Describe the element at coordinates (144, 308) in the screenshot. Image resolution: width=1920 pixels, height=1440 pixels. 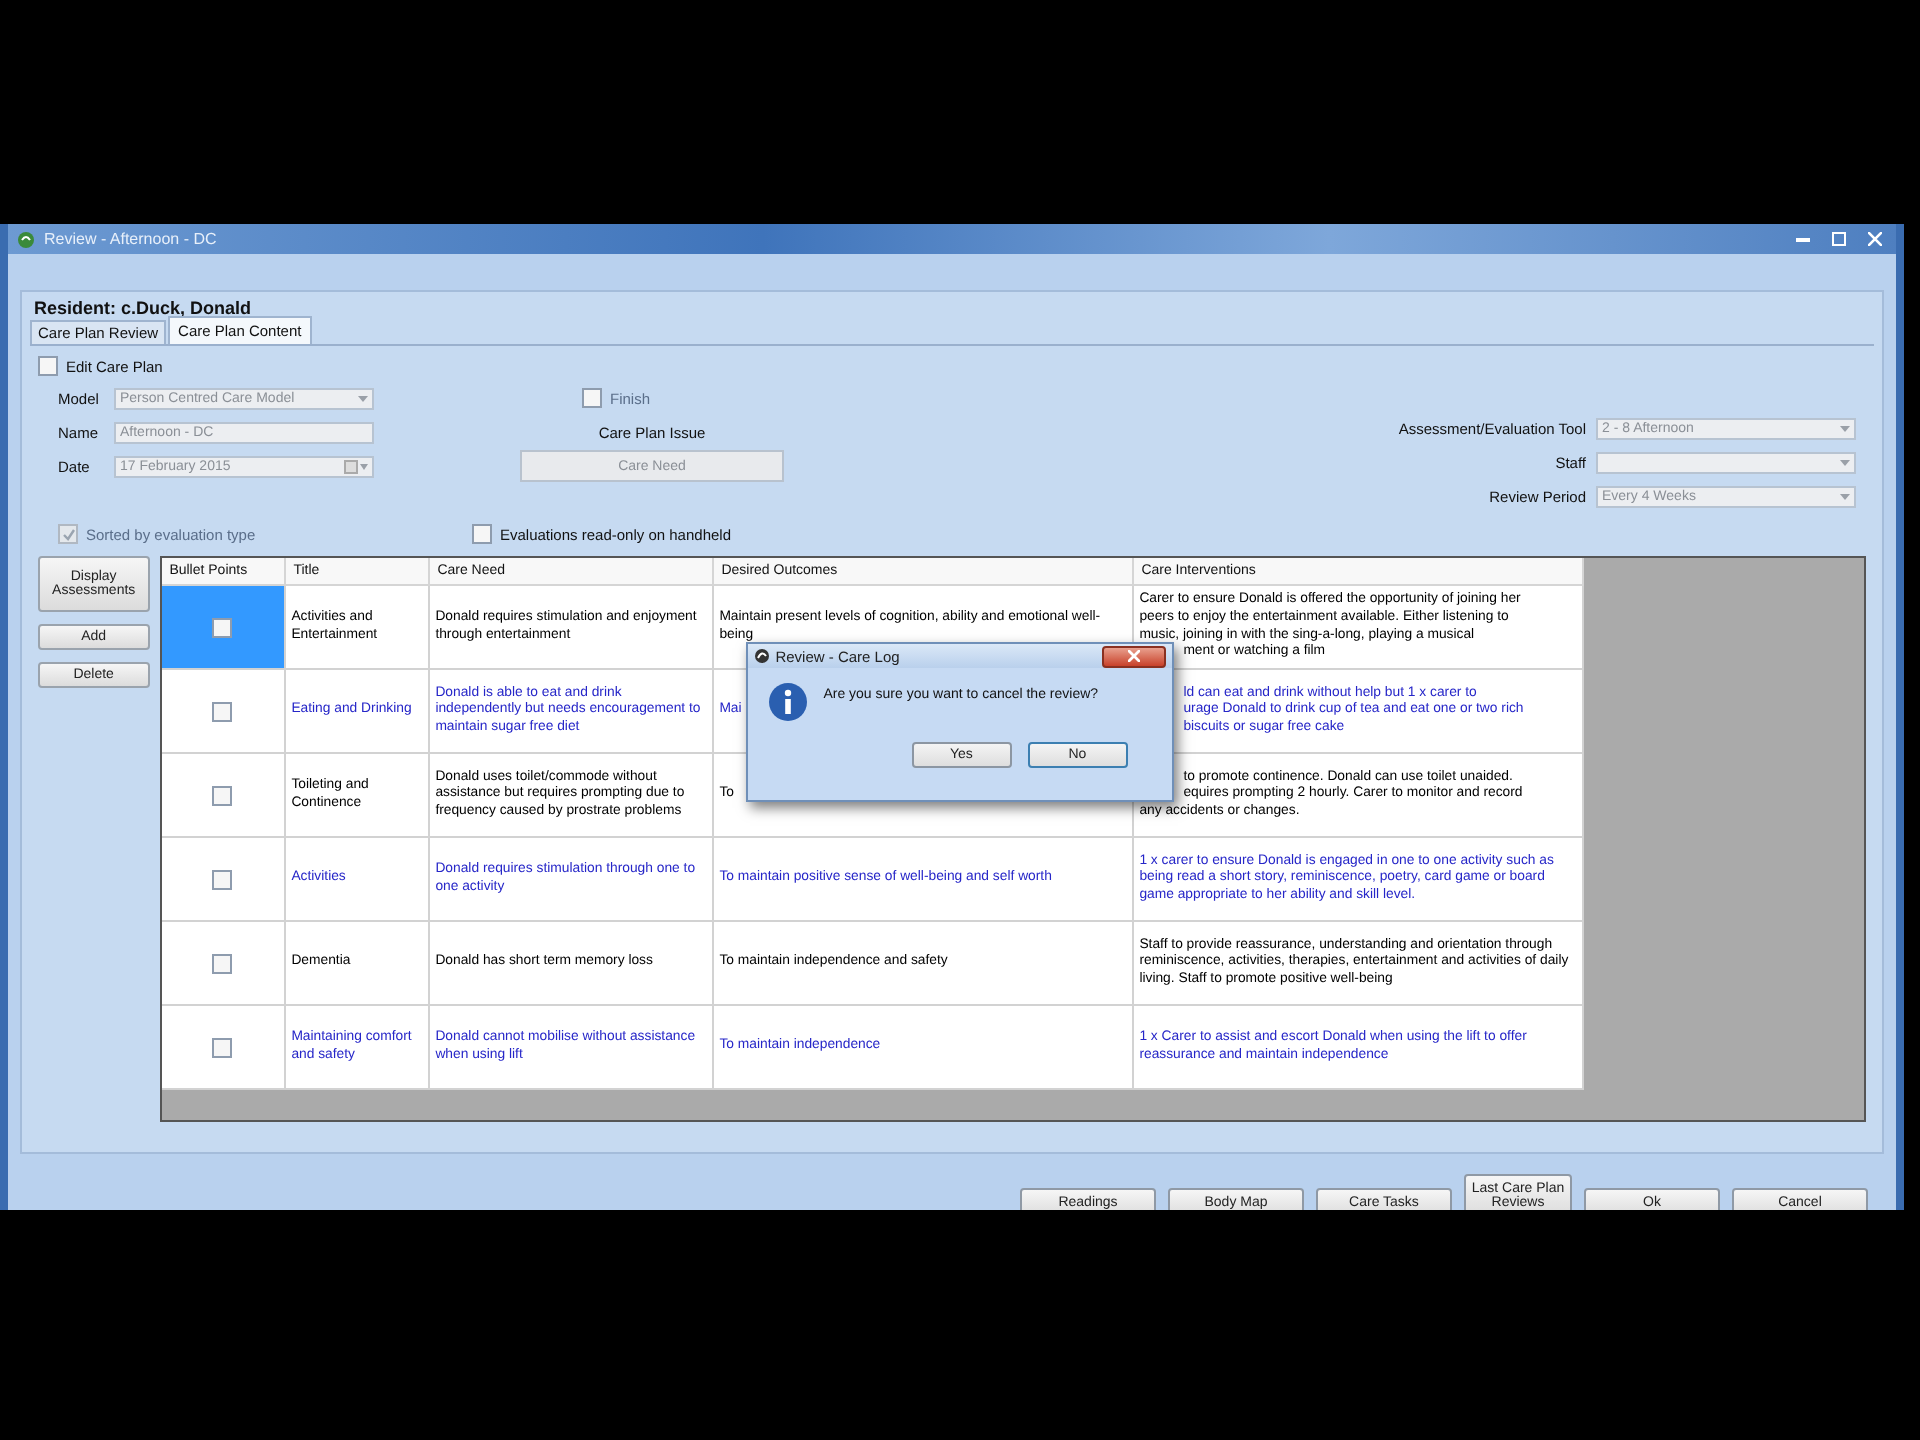
I see `resident-name: Resident: c.Duck, Donald` at that location.